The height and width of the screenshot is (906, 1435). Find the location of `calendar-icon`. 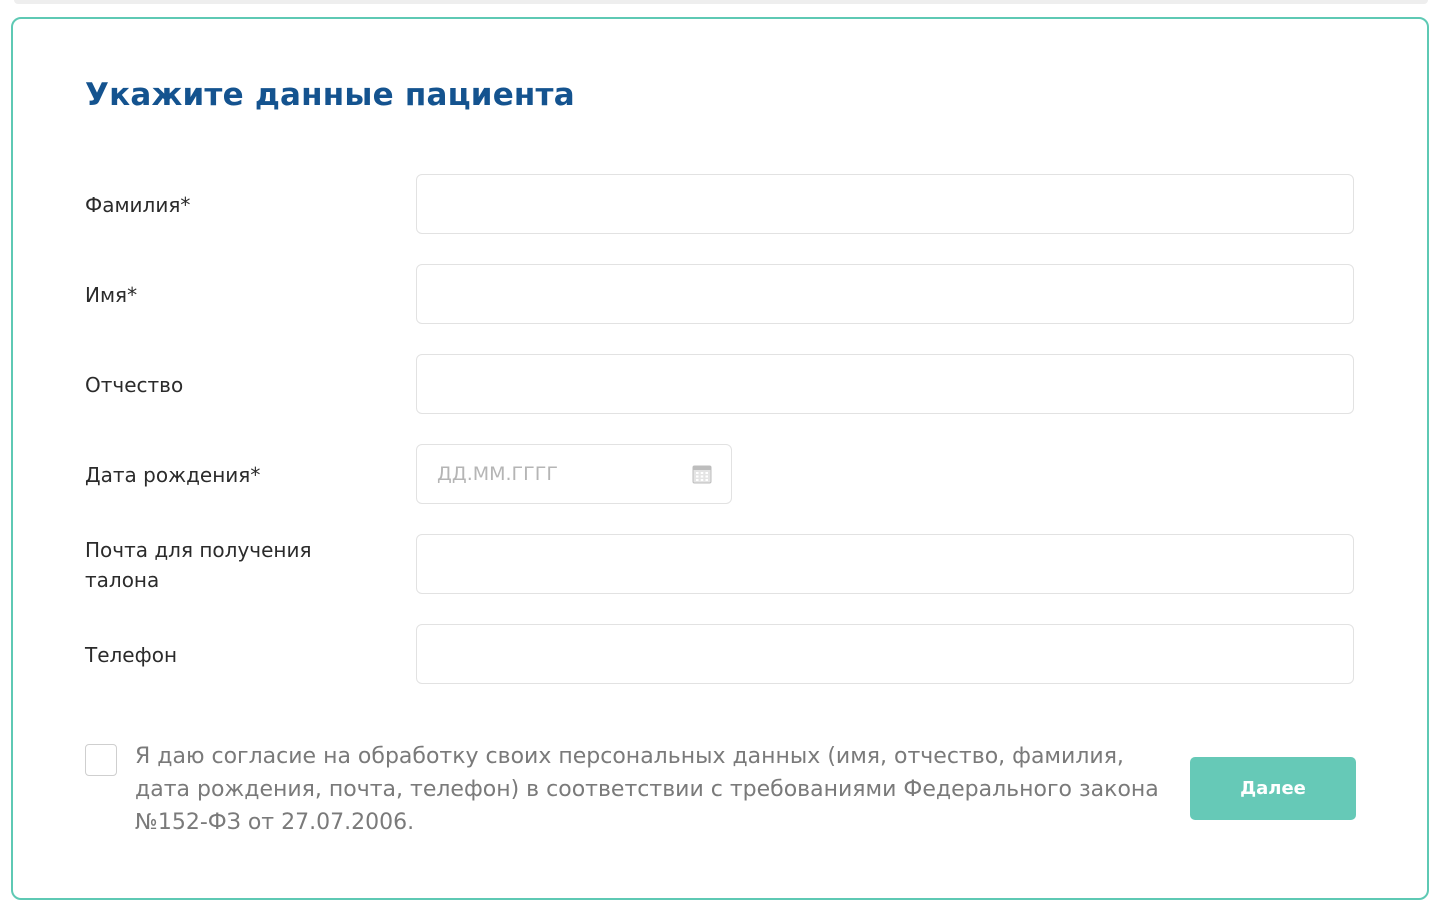

calendar-icon is located at coordinates (702, 474).